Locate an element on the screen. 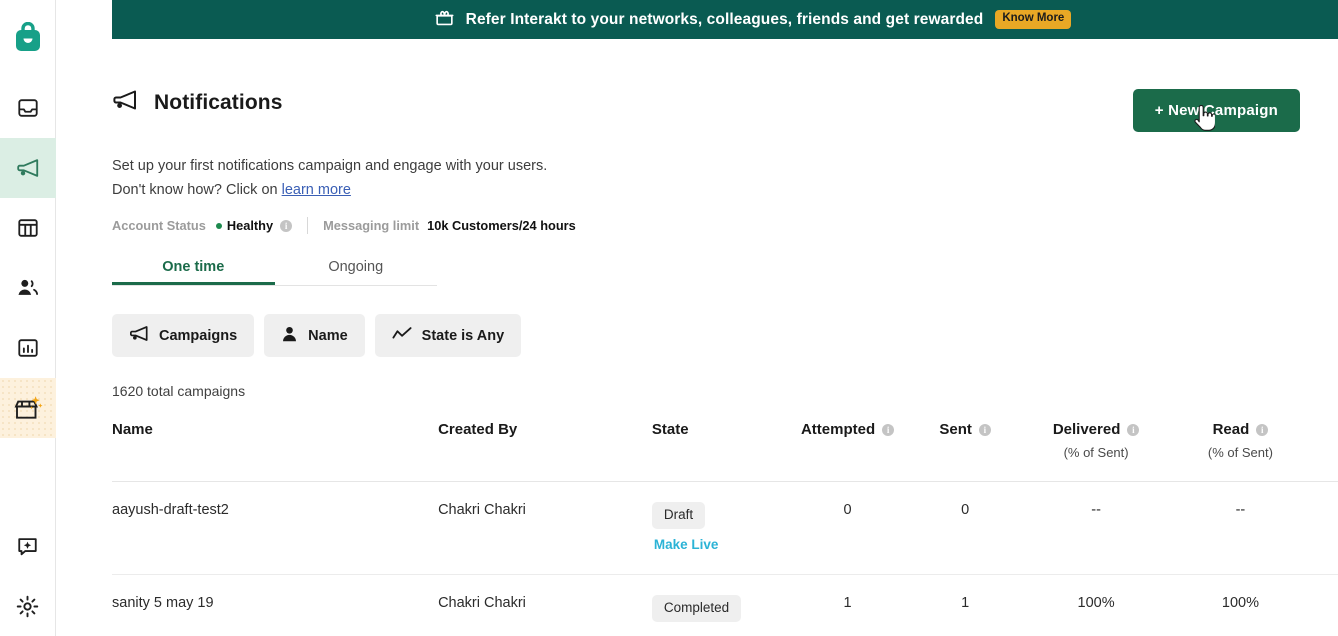 This screenshot has height=636, width=1338. column-header-attempted-inner: Attempted i is located at coordinates (848, 429).